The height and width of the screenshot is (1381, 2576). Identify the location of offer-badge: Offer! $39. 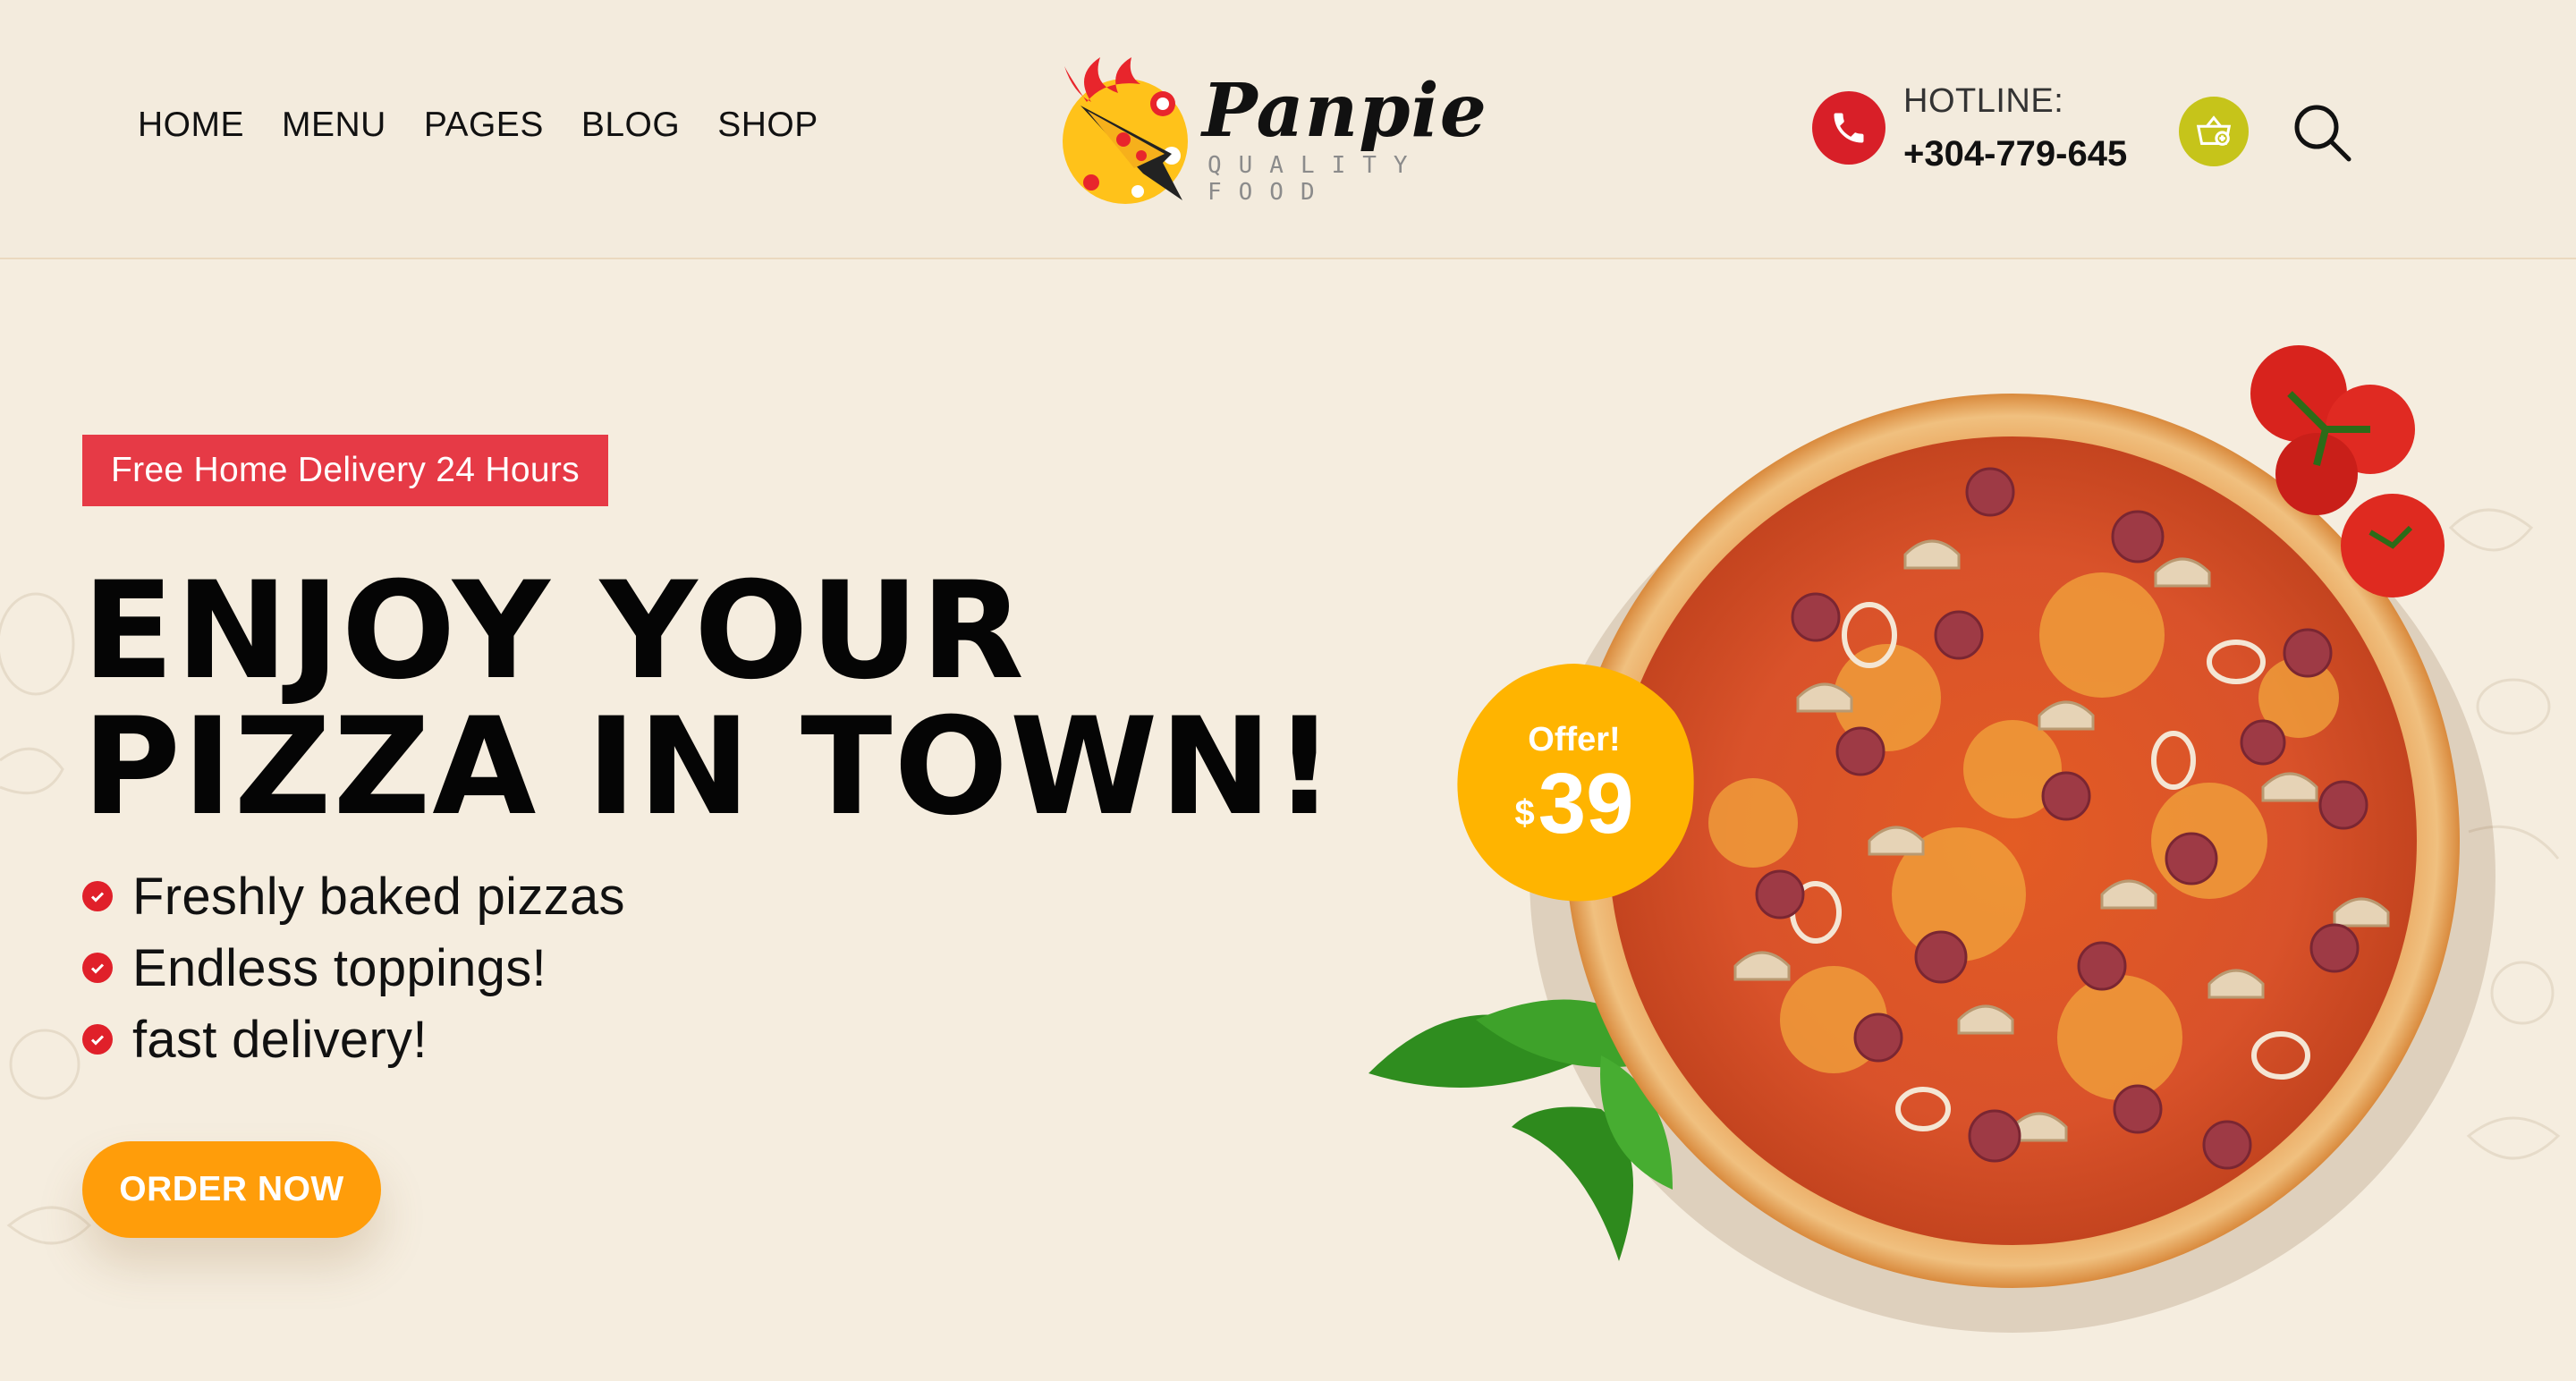
(1574, 781).